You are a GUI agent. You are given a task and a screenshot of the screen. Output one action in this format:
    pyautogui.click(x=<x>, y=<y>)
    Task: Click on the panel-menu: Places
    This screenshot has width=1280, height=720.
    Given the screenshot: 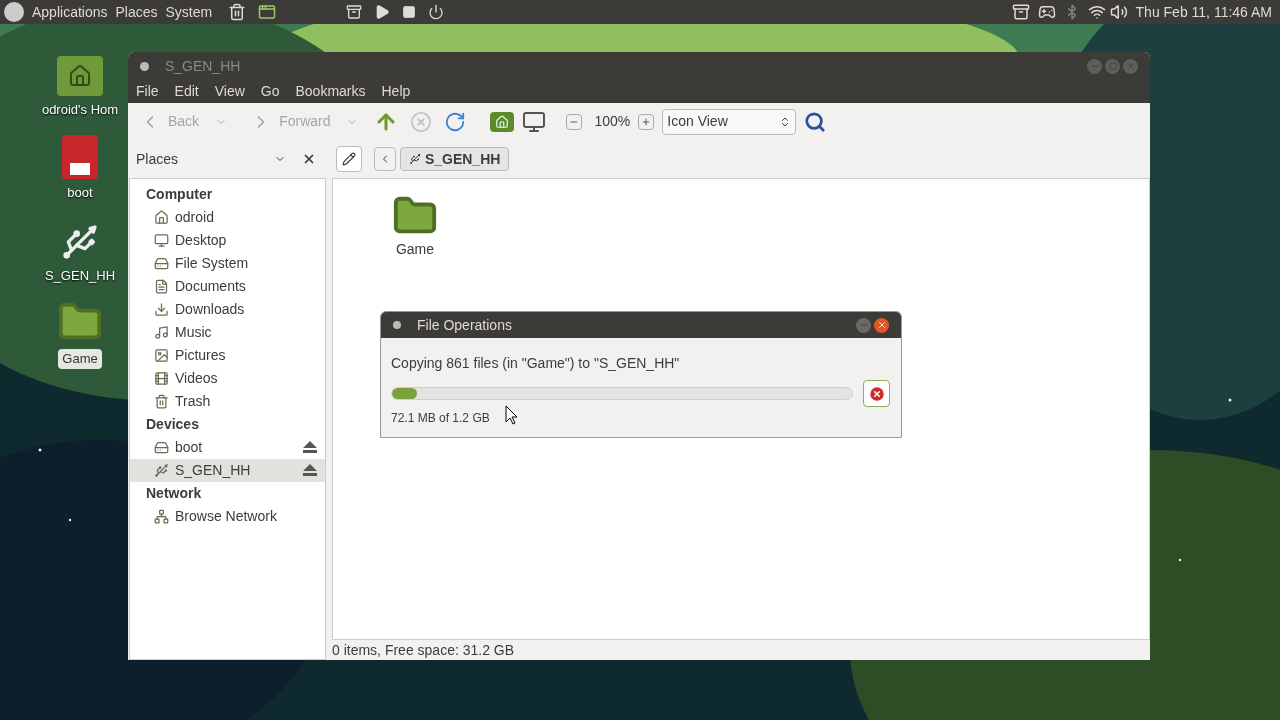 What is the action you would take?
    pyautogui.click(x=136, y=12)
    